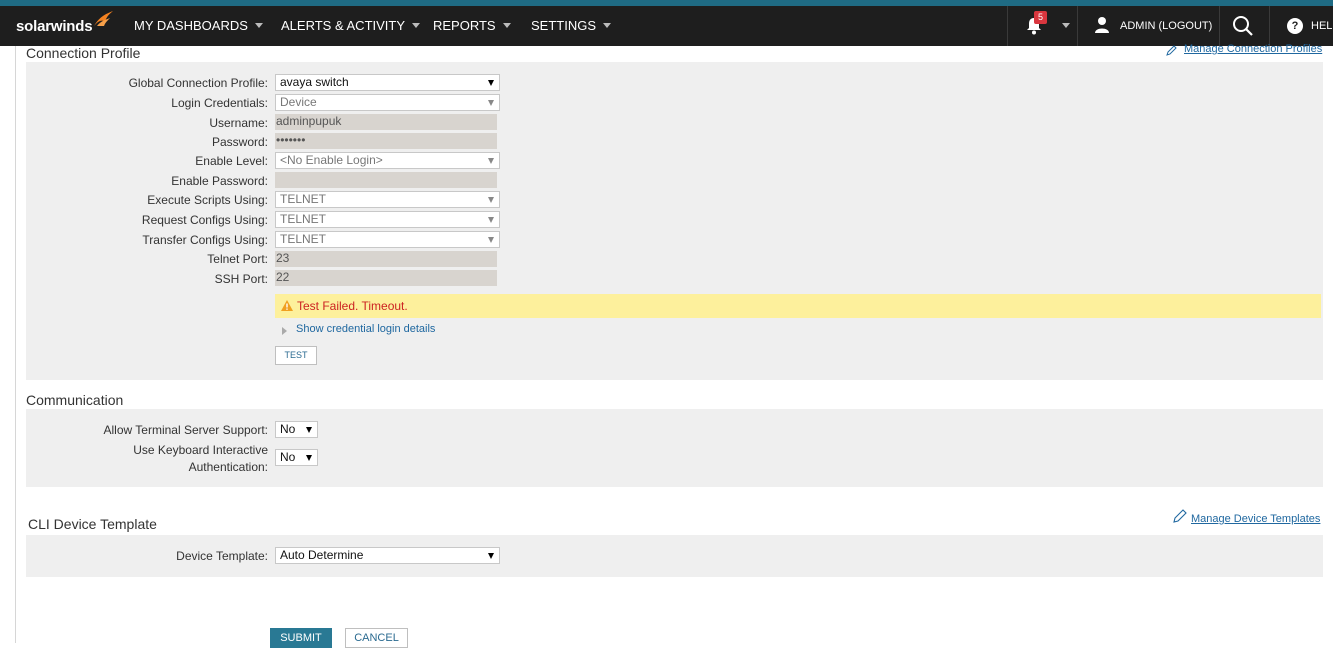 The height and width of the screenshot is (648, 1333). I want to click on nav-label: REPORTS, so click(464, 25).